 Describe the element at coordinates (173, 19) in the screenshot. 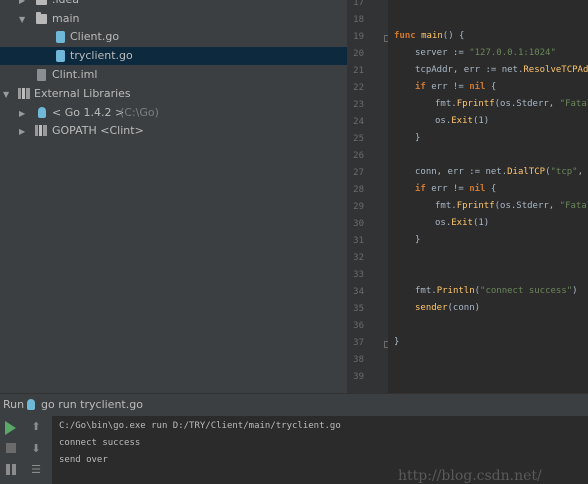

I see `tree-item-main: ▼ main` at that location.